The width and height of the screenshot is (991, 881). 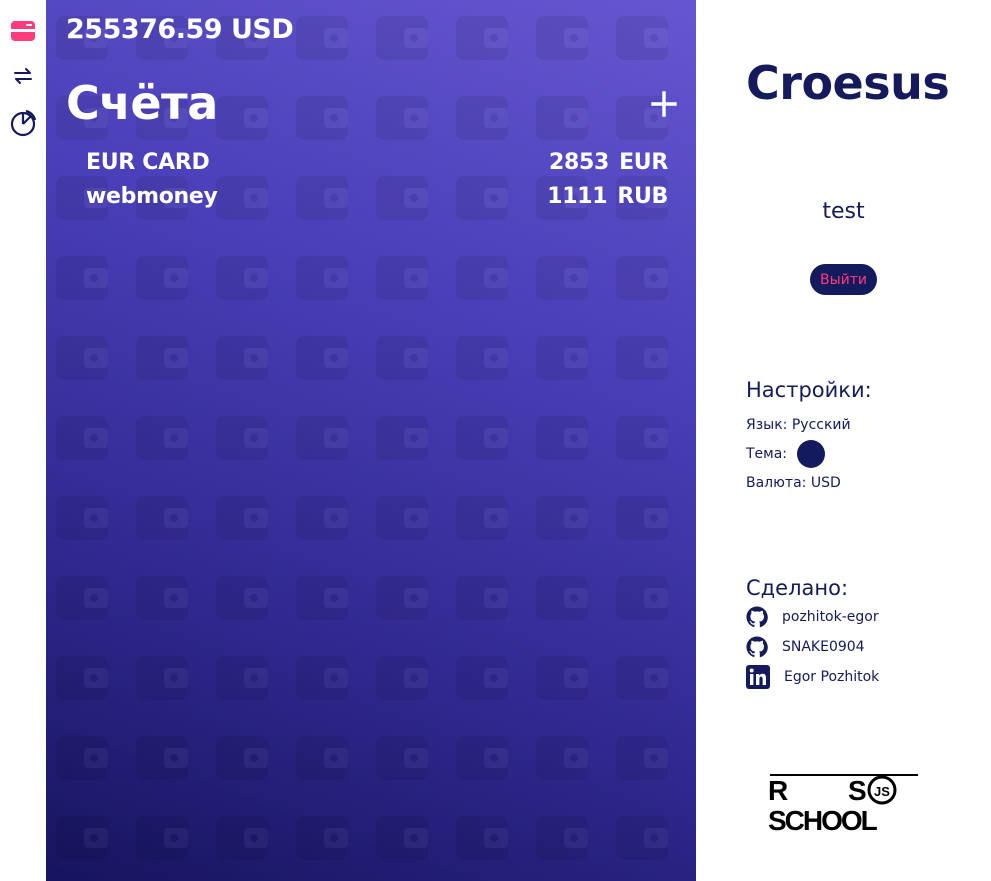 I want to click on logout-button: Выйти, so click(x=843, y=279).